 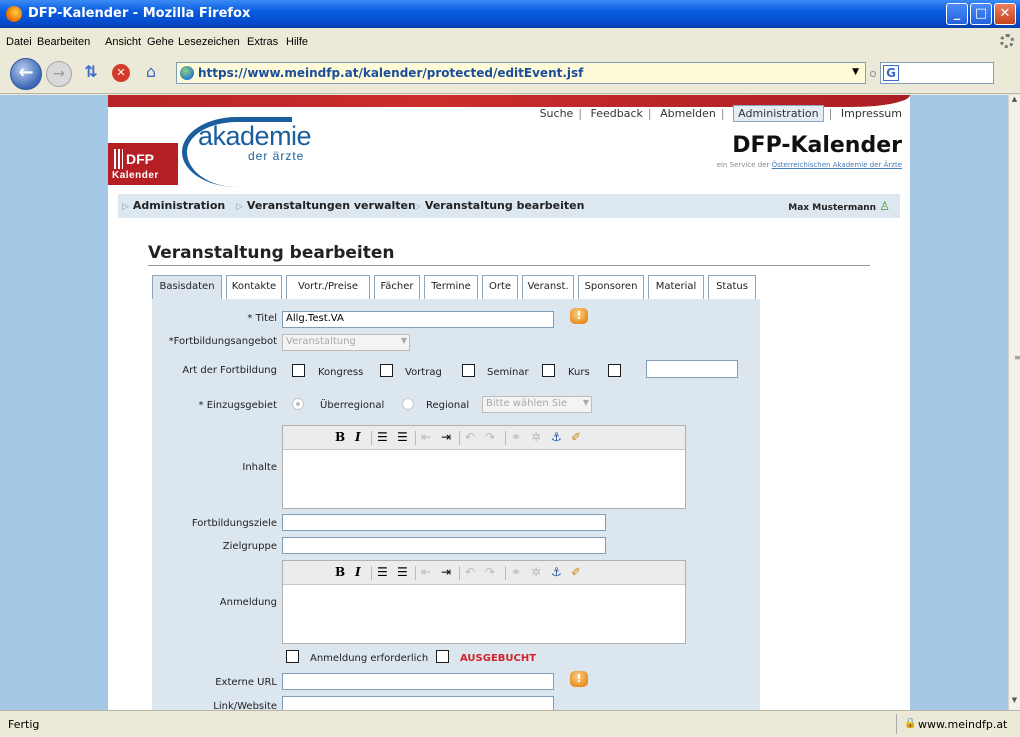 What do you see at coordinates (187, 287) in the screenshot?
I see `tab-basisdaten: Basisdaten` at bounding box center [187, 287].